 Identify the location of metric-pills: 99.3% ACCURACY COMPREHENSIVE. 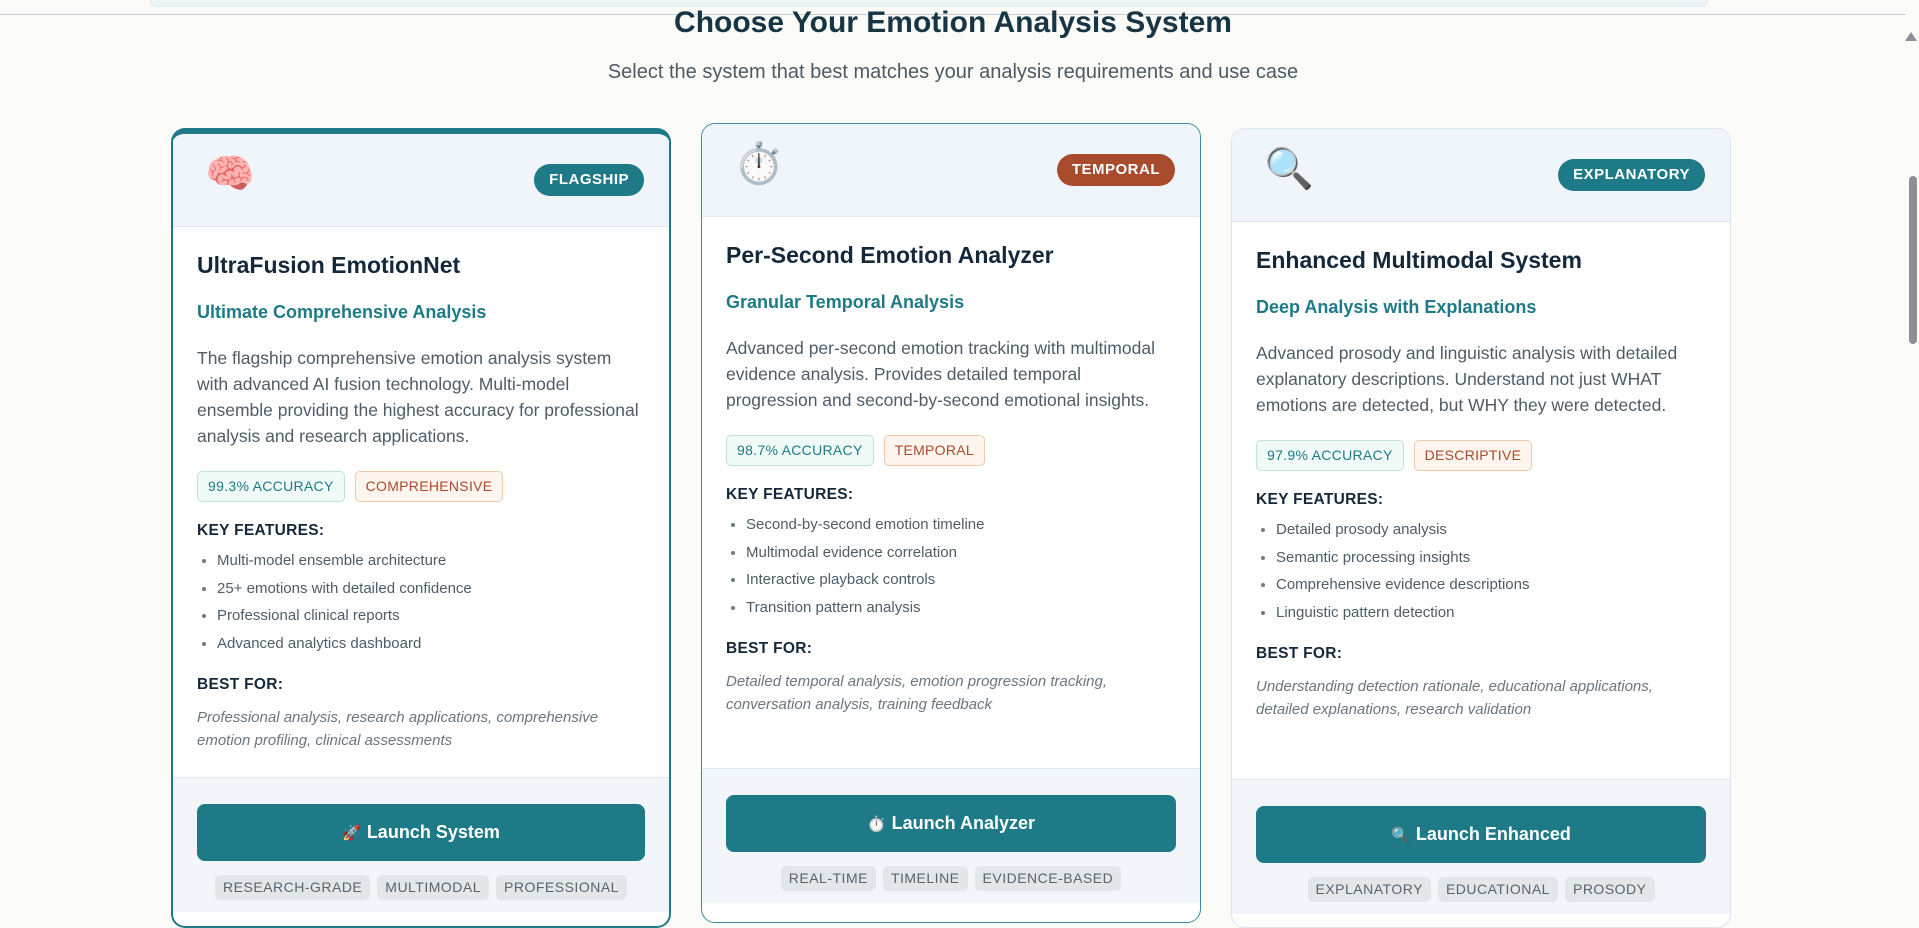
(421, 486).